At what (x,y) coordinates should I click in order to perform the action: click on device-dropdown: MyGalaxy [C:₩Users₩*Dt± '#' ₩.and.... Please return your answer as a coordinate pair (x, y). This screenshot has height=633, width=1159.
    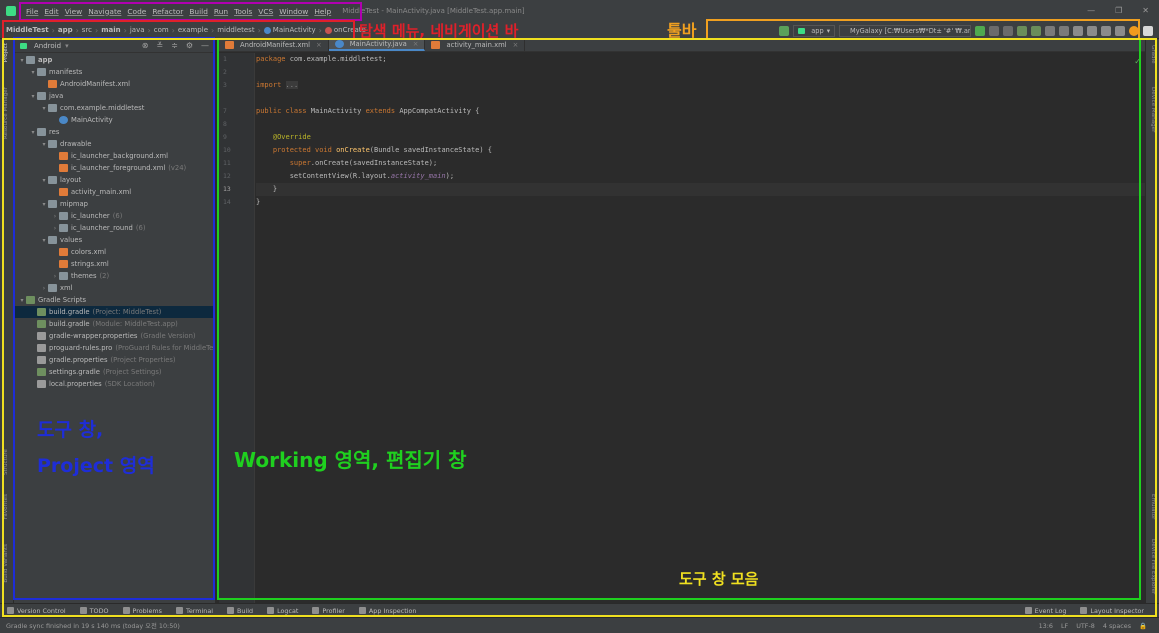
    Looking at the image, I should click on (905, 30).